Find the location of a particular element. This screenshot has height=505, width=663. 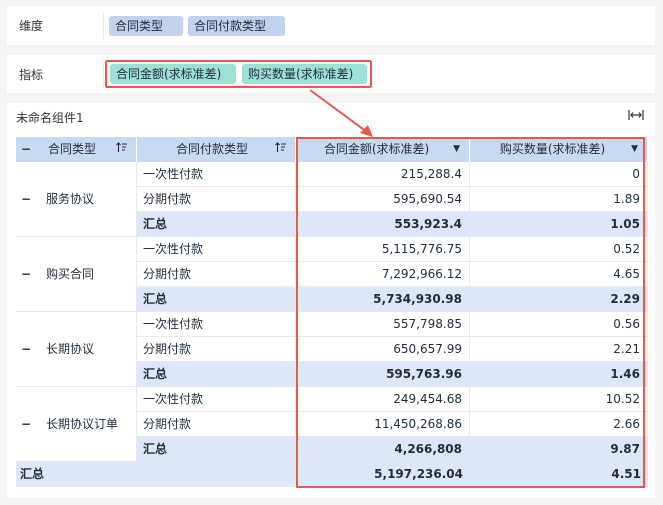

grand-total-label: 汇总 is located at coordinates (156, 474).